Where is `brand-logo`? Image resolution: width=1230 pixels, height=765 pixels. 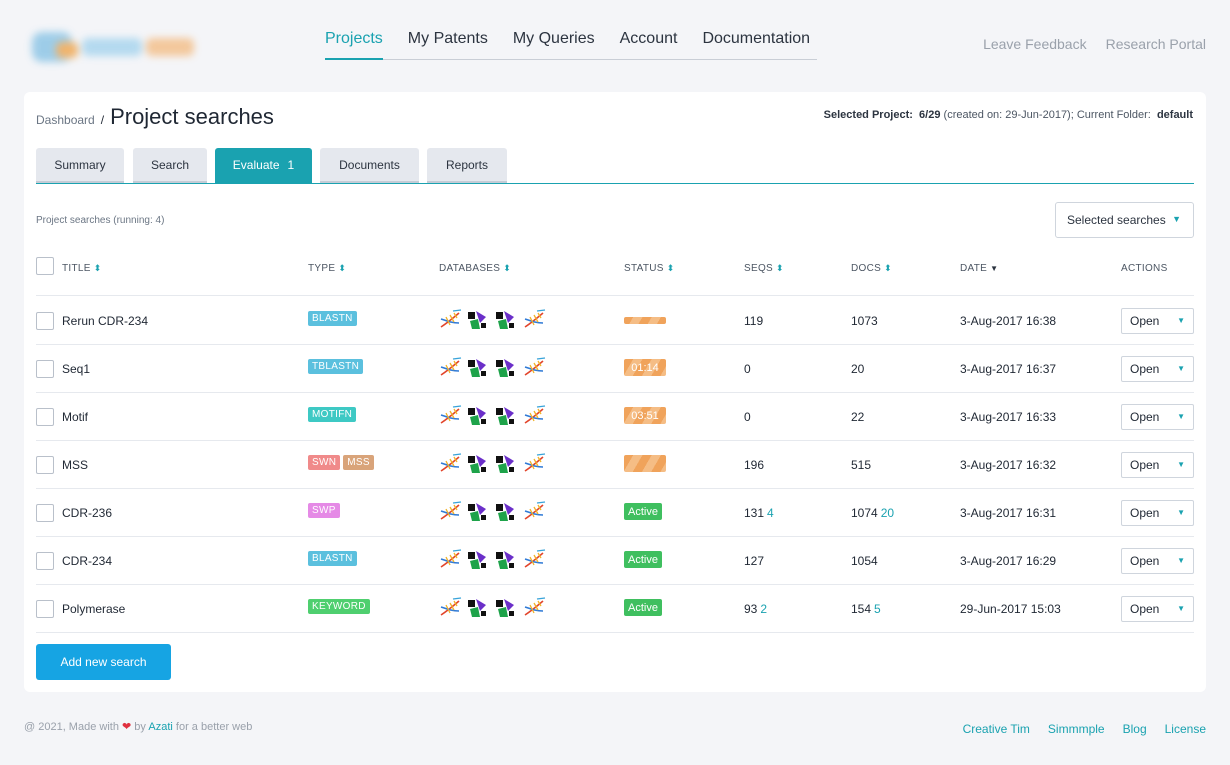
brand-logo is located at coordinates (113, 47).